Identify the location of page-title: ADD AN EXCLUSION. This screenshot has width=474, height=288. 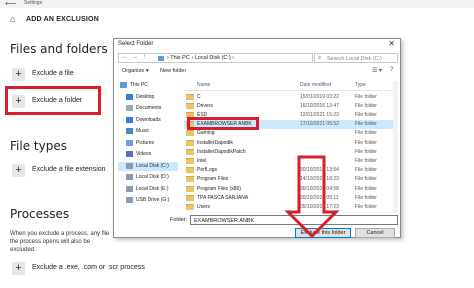
(62, 19).